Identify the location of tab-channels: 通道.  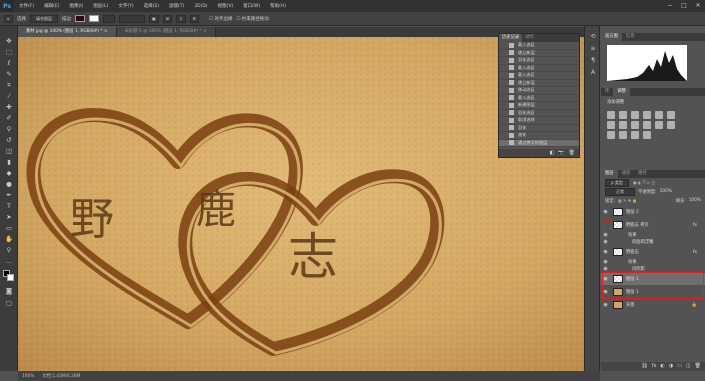
(626, 174).